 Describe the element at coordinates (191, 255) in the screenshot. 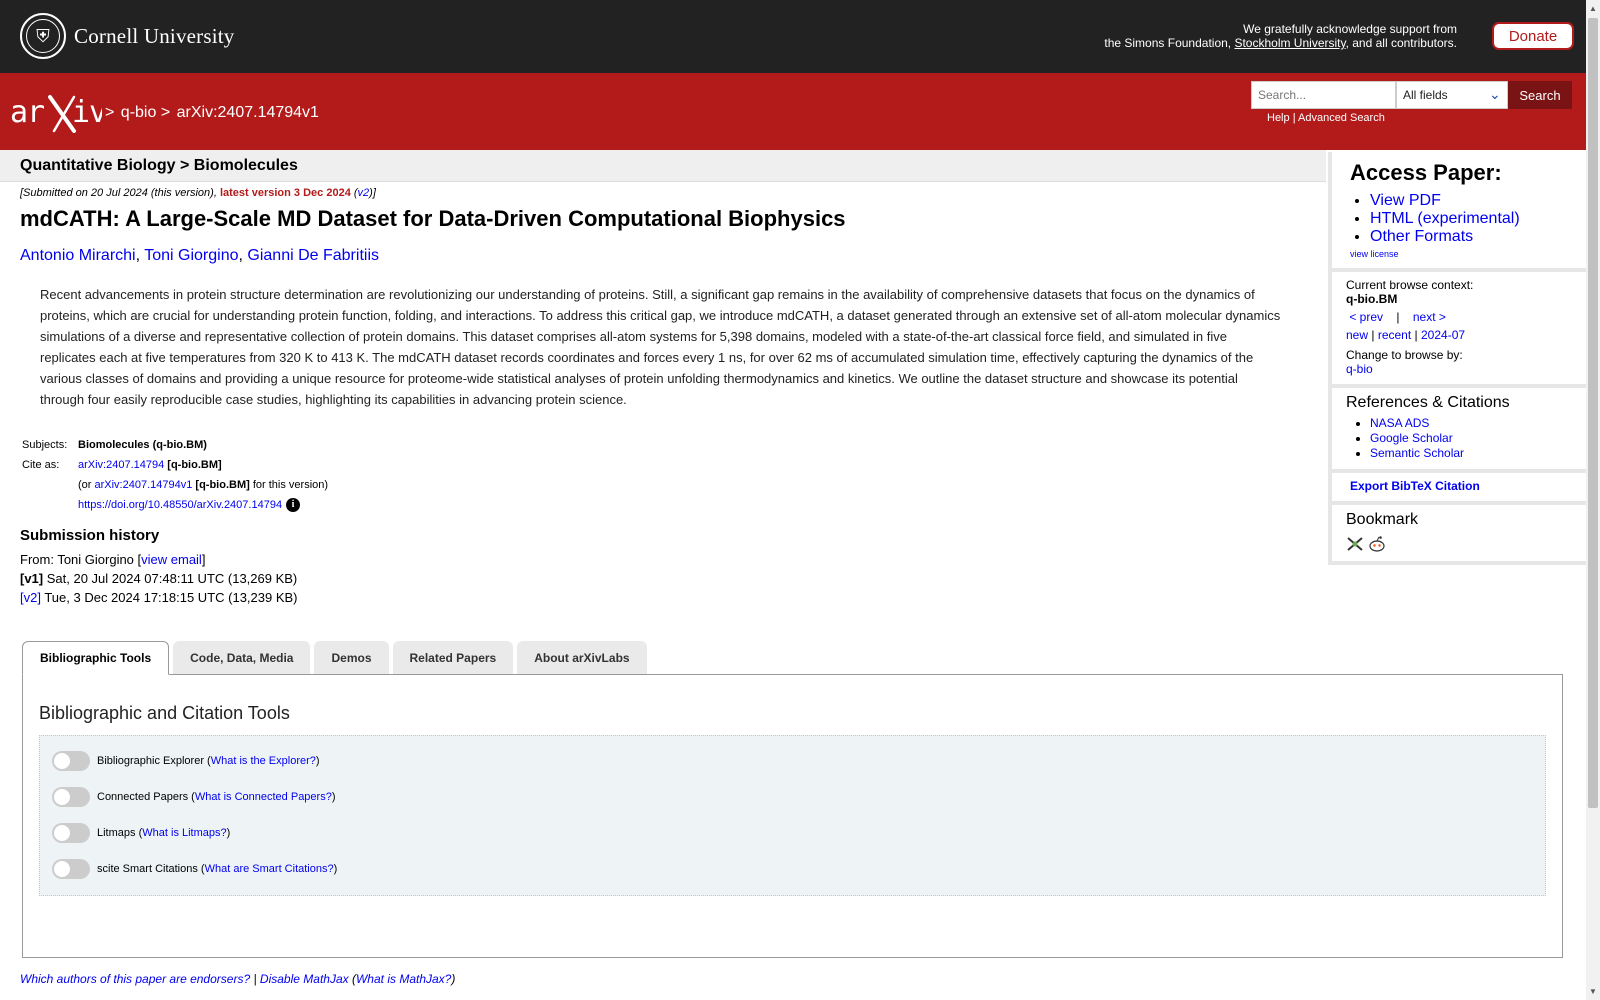

I see `author-link: Toni Giorgino` at that location.